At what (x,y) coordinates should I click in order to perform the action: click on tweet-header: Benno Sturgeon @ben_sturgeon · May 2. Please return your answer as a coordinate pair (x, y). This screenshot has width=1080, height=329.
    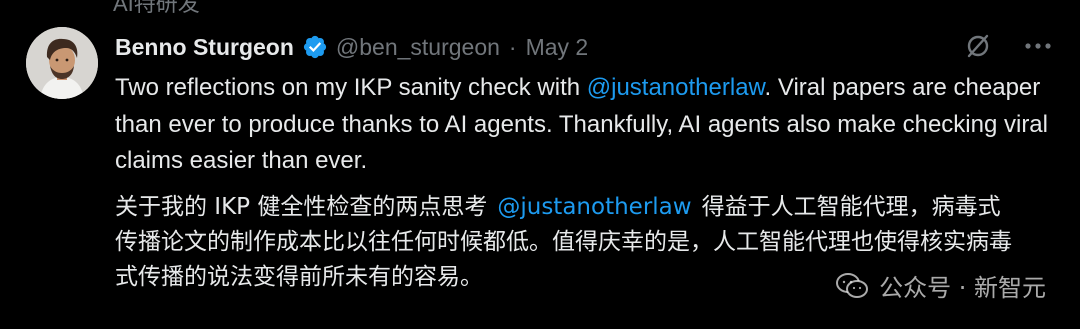
    Looking at the image, I should click on (351, 47).